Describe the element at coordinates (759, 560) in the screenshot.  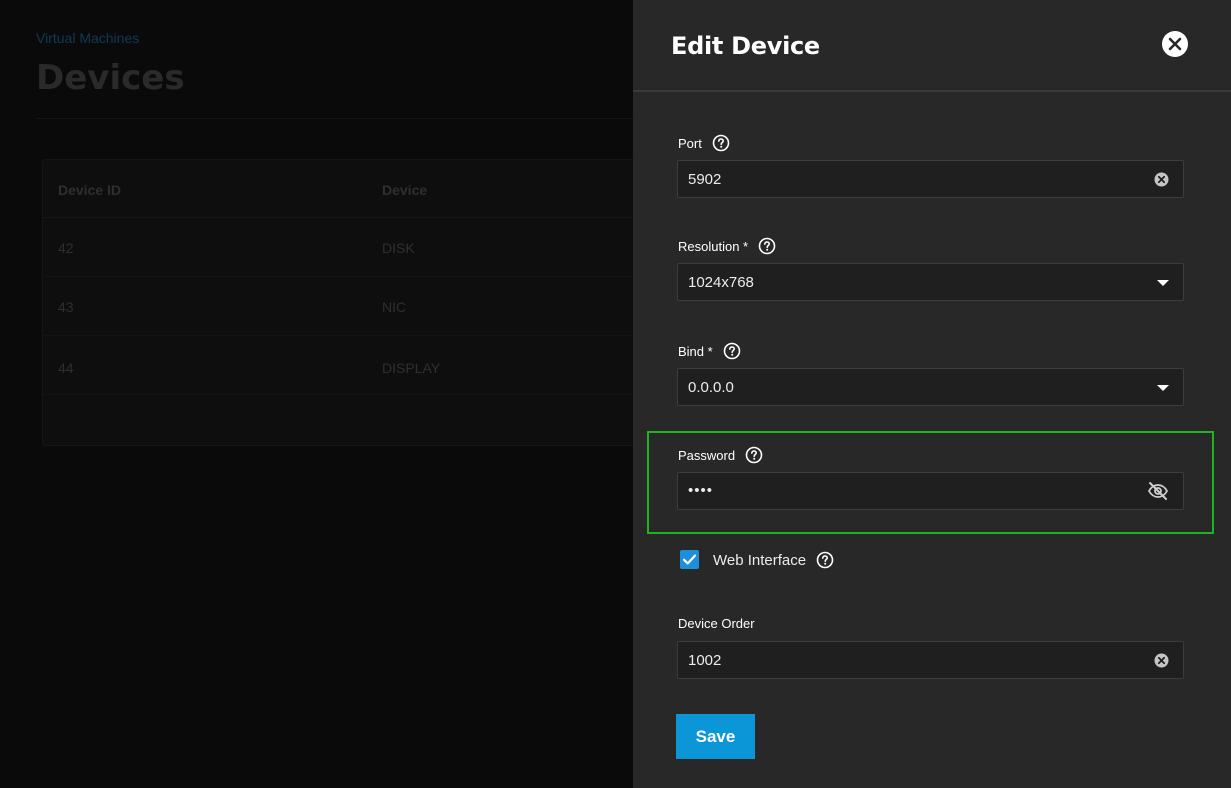
I see `web-interface-label: Web Interface` at that location.